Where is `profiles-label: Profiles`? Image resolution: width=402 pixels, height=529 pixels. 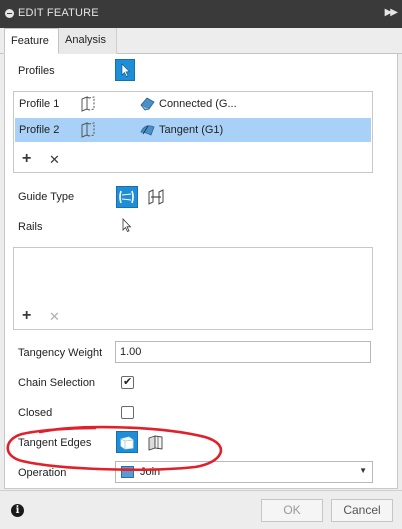
profiles-label: Profiles is located at coordinates (36, 71).